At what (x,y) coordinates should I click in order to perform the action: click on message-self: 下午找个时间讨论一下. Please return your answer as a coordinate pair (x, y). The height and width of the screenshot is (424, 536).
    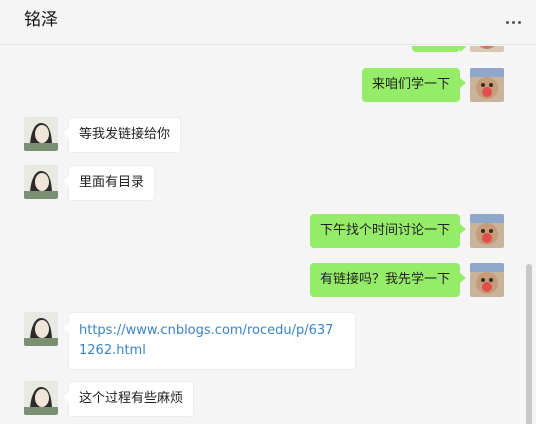
    Looking at the image, I should click on (268, 232).